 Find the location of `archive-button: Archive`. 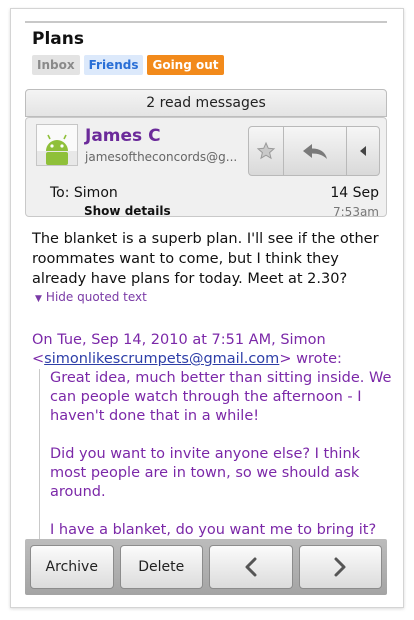

archive-button: Archive is located at coordinates (72, 567).